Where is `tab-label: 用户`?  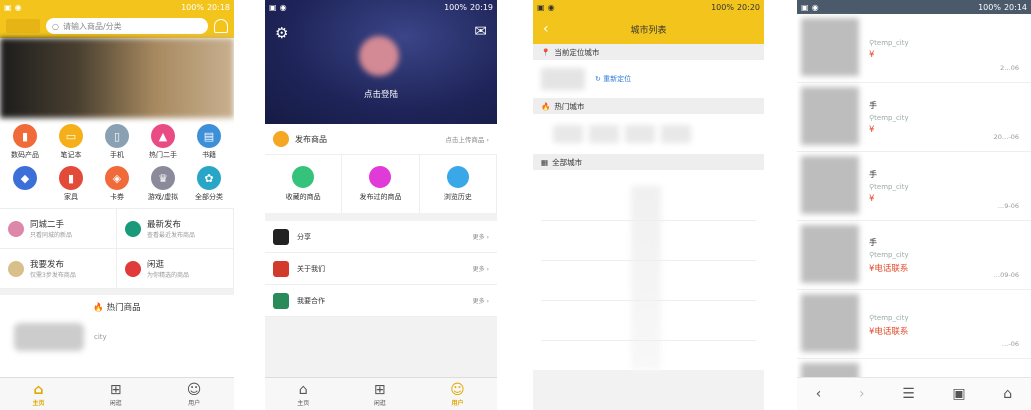 tab-label: 用户 is located at coordinates (457, 403).